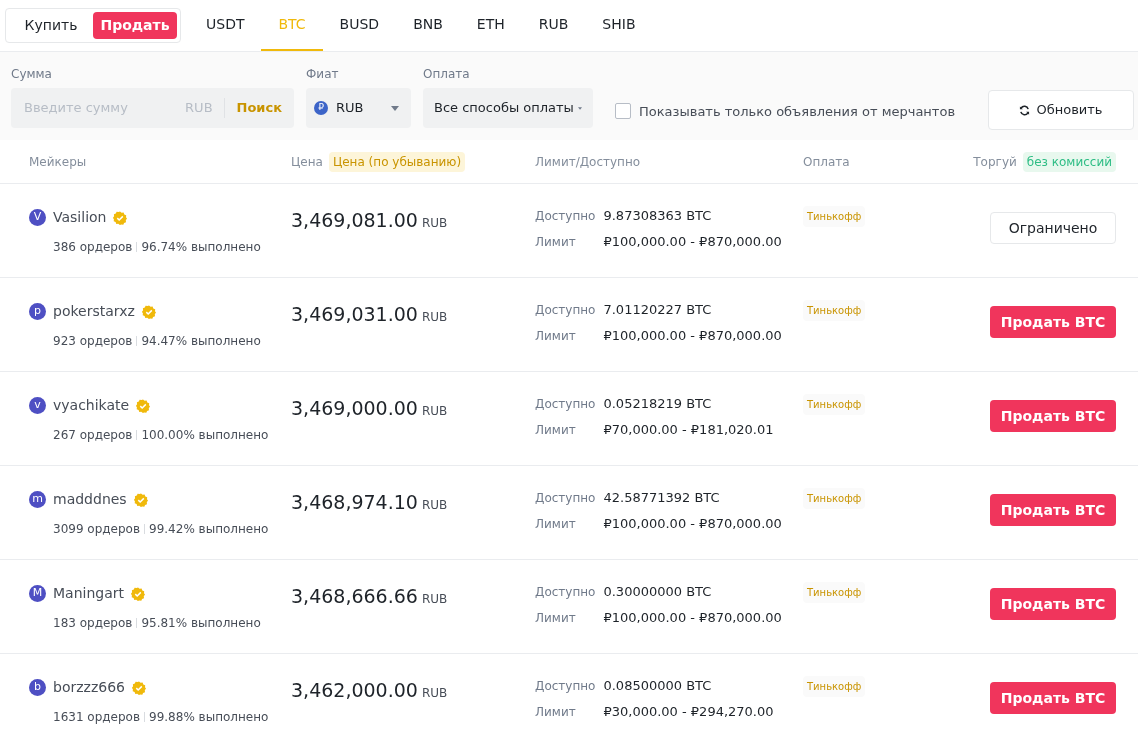 Image resolution: width=1138 pixels, height=743 pixels. I want to click on maker-name: madddnes, so click(90, 499).